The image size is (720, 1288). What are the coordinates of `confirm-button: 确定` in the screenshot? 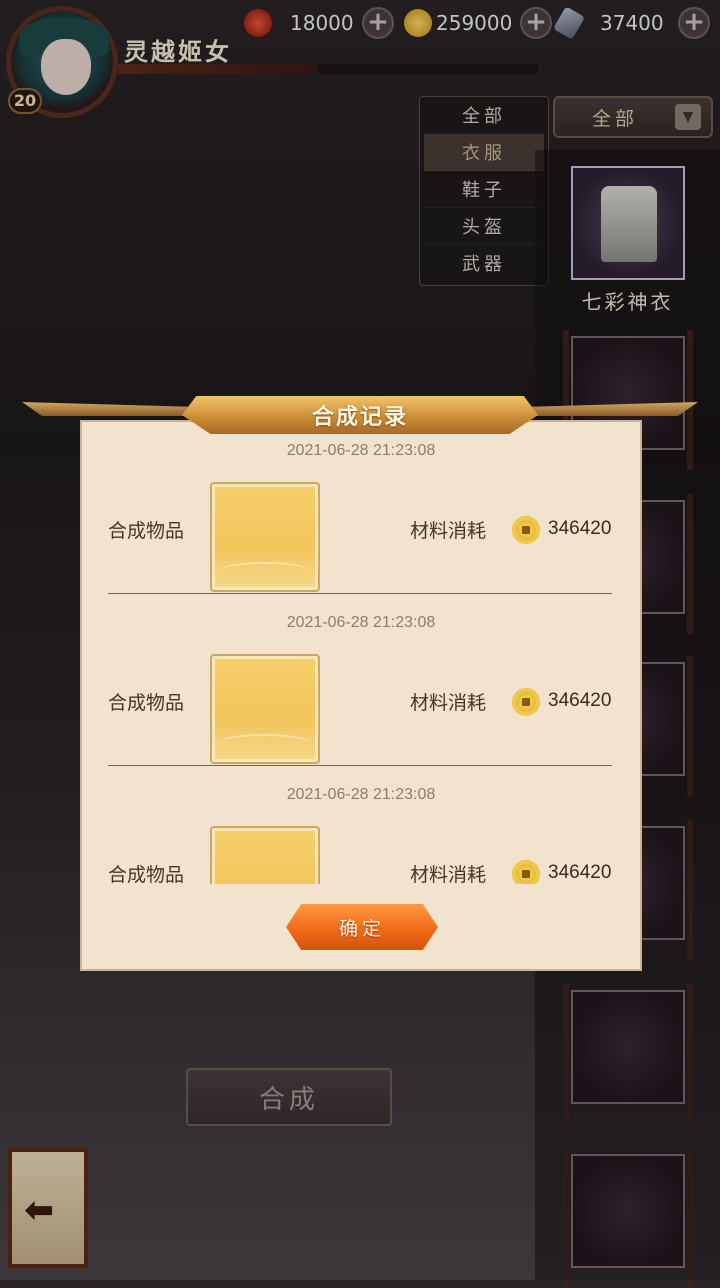 It's located at (362, 927).